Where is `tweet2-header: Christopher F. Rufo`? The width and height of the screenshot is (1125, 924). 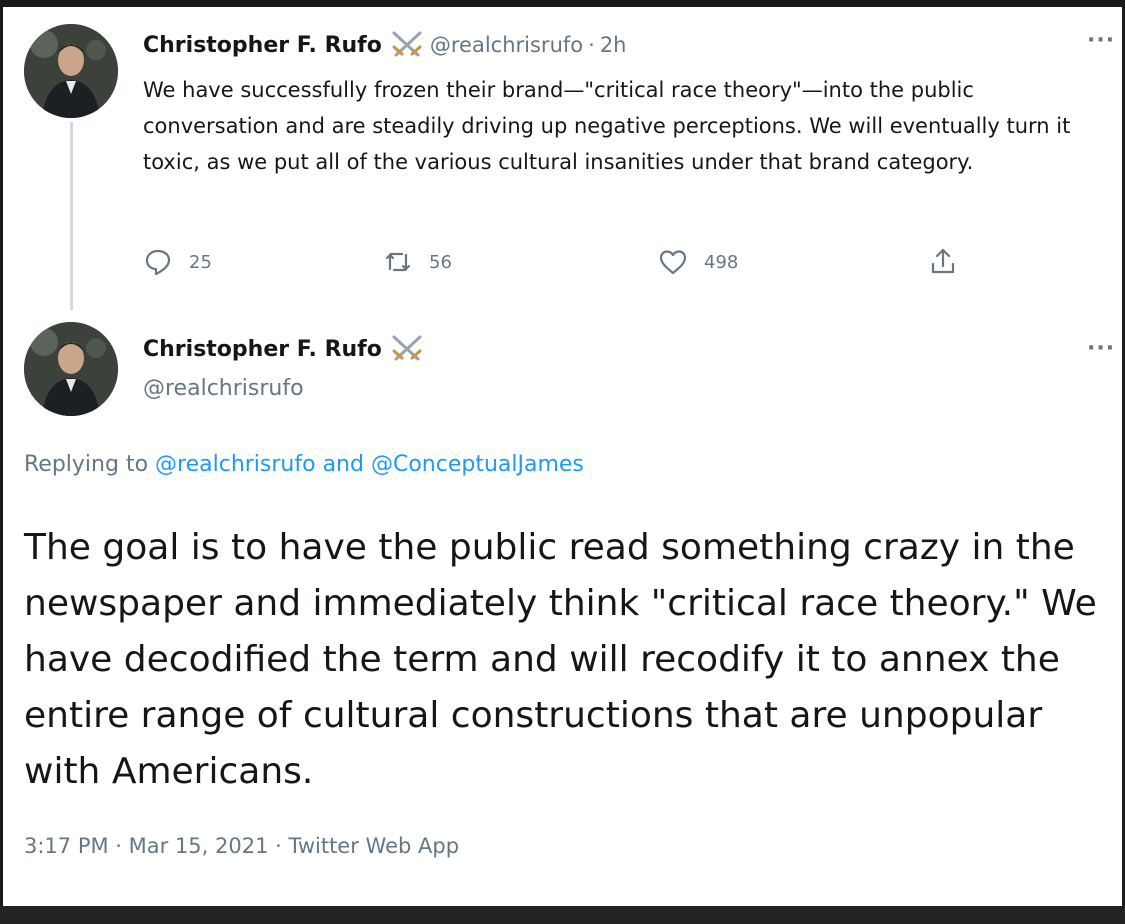
tweet2-header: Christopher F. Rufo is located at coordinates (286, 349).